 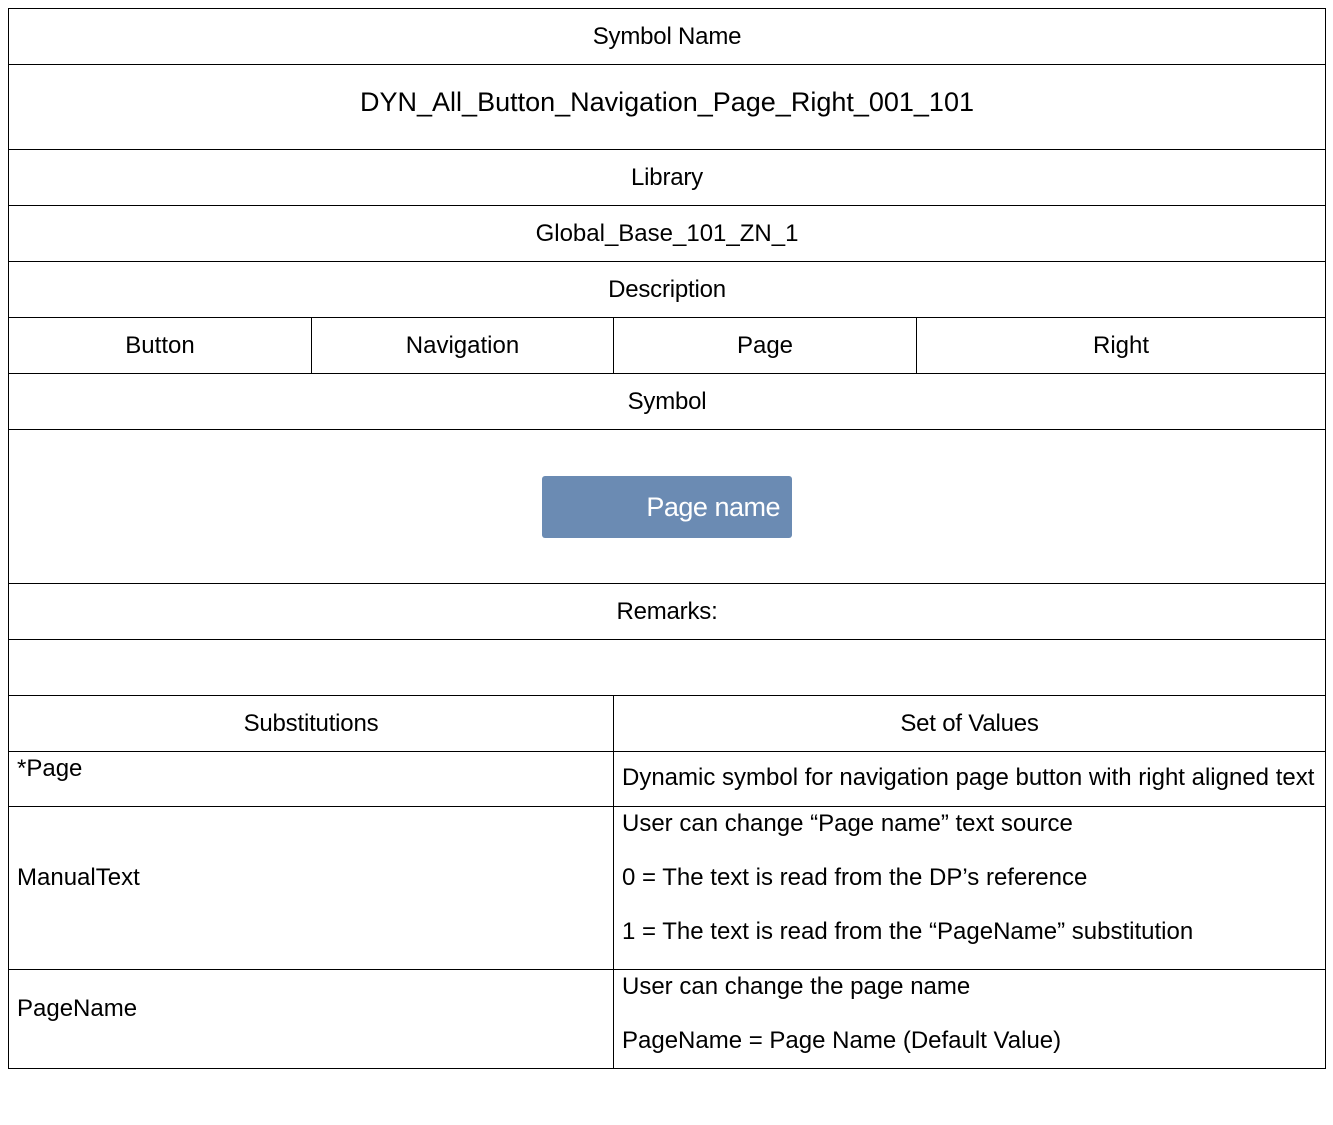 I want to click on page-name-button-preview: Page name, so click(x=667, y=506).